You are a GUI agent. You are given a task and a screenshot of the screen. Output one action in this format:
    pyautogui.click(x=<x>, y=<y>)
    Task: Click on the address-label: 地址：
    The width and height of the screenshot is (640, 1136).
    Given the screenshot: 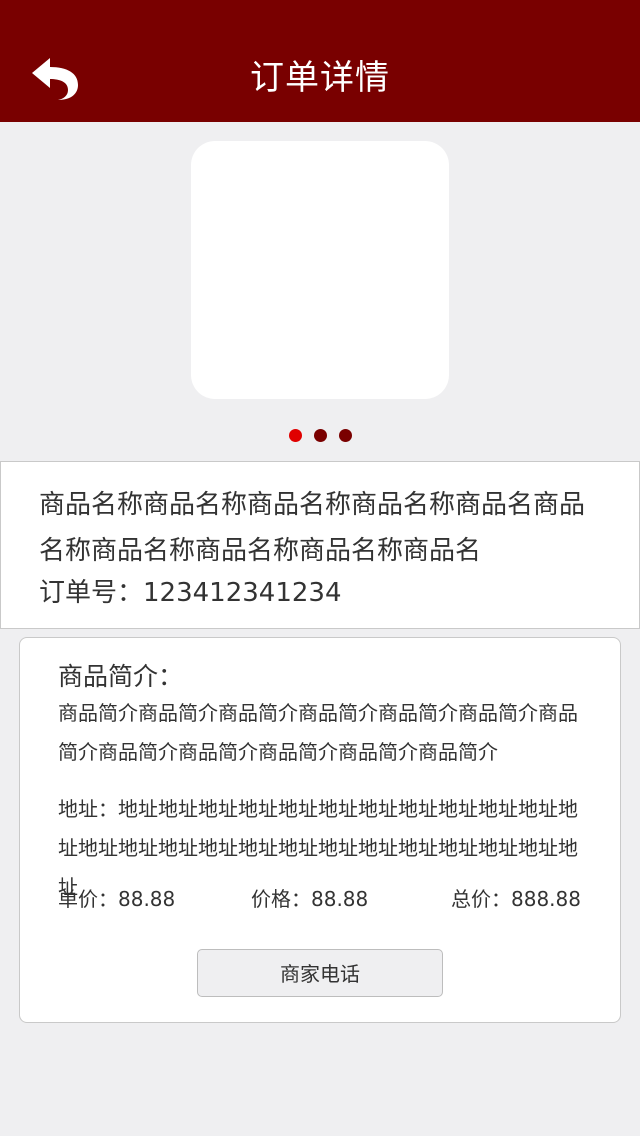 What is the action you would take?
    pyautogui.click(x=88, y=809)
    